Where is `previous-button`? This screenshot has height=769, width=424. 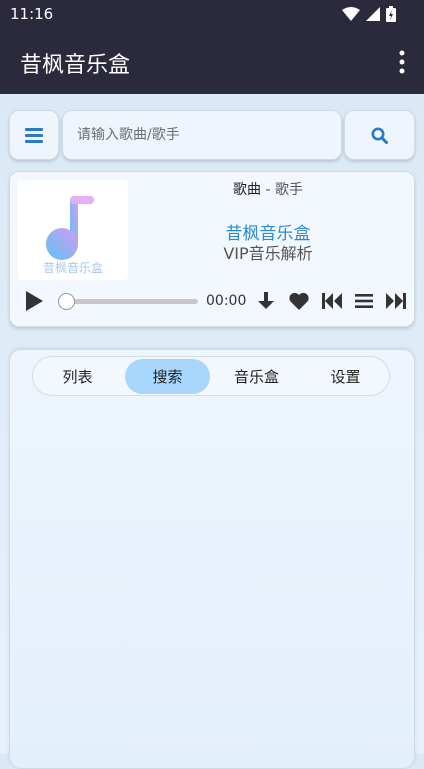 previous-button is located at coordinates (332, 301).